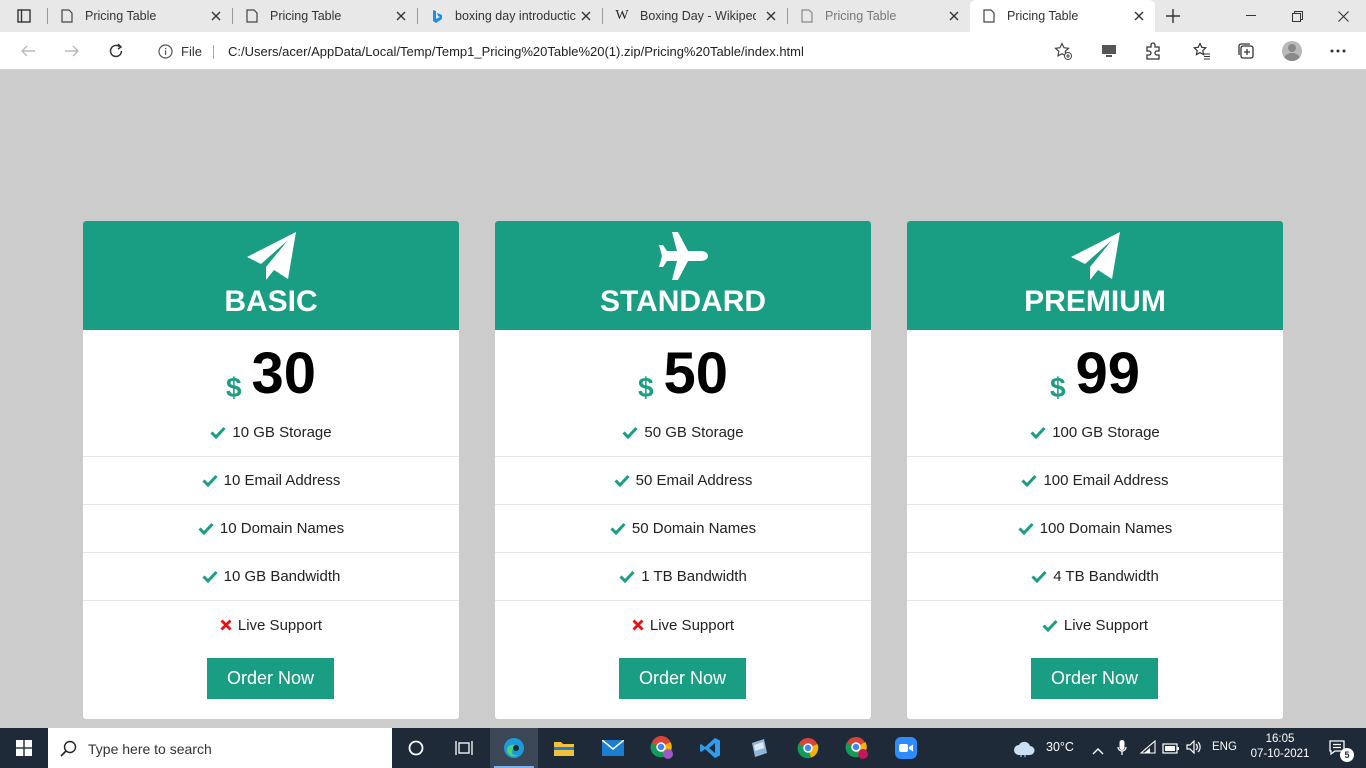 The image size is (1366, 768). Describe the element at coordinates (1062, 16) in the screenshot. I see `browser-tab-active: Pricing Table` at that location.